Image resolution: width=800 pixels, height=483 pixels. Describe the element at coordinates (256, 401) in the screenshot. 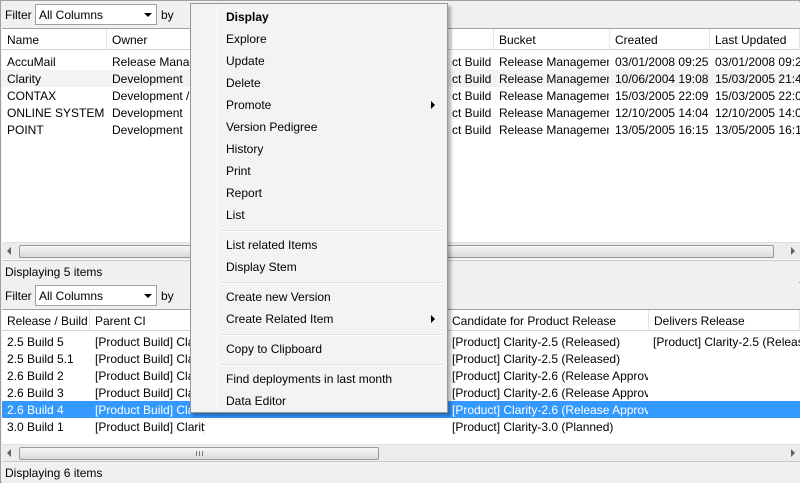

I see `menu-item-label: Data Editor` at that location.